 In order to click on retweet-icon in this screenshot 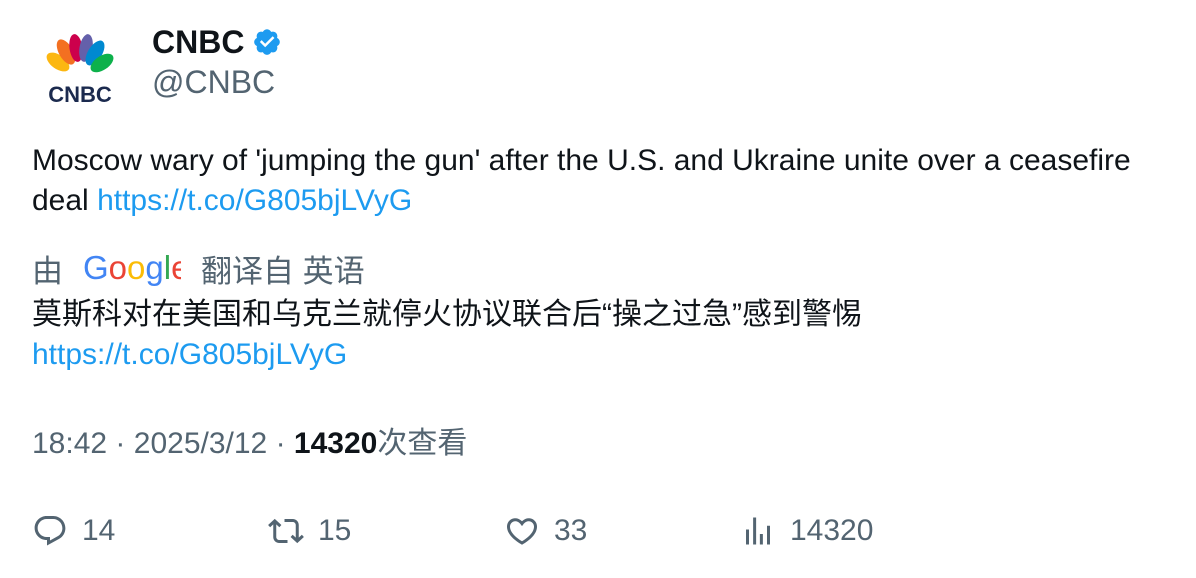, I will do `click(286, 531)`.